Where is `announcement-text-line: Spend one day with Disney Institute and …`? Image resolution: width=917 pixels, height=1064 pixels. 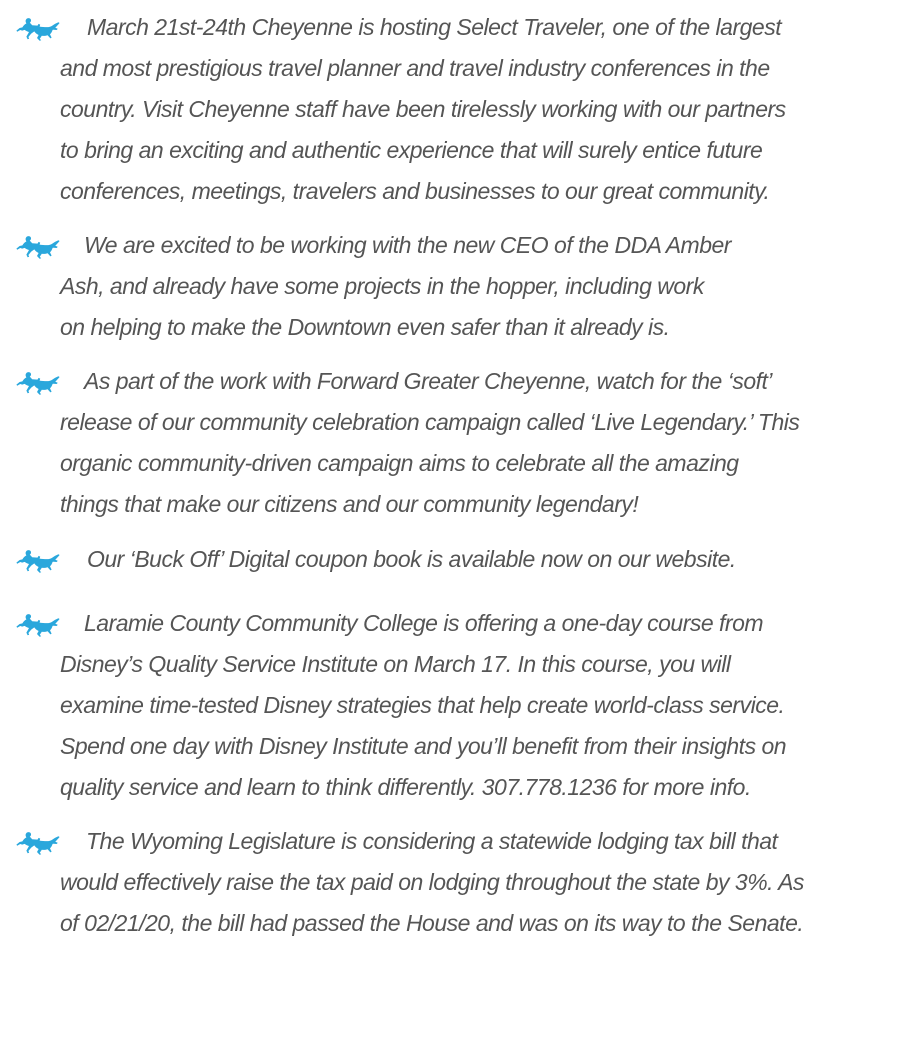
announcement-text-line: Spend one day with Disney Institute and … is located at coordinates (423, 746).